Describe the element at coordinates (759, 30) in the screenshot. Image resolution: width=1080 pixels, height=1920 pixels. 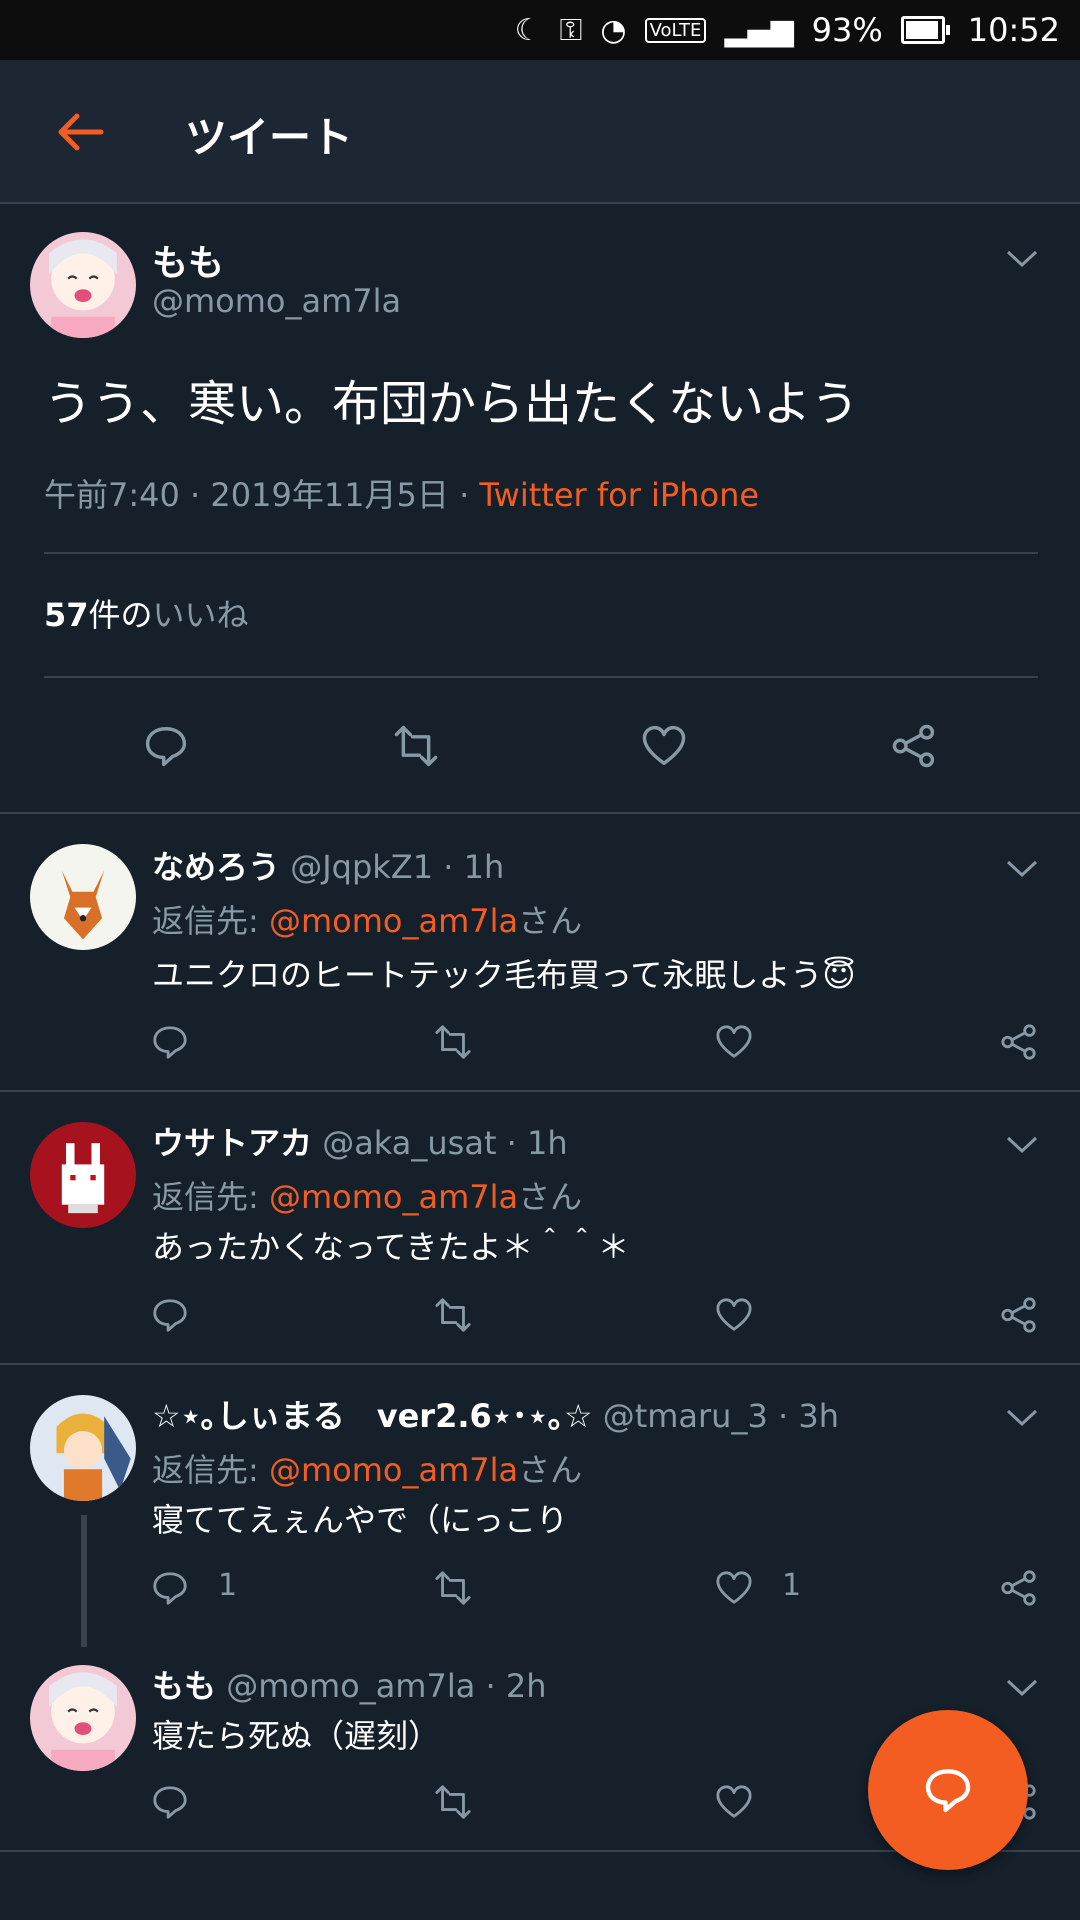
I see `signal-icon: ▂▄▆` at that location.